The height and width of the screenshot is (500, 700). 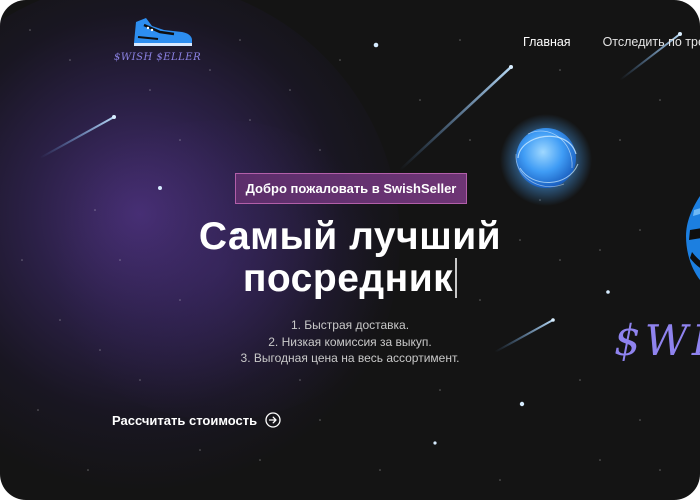 I want to click on big-logo-text: $WI, so click(x=657, y=340).